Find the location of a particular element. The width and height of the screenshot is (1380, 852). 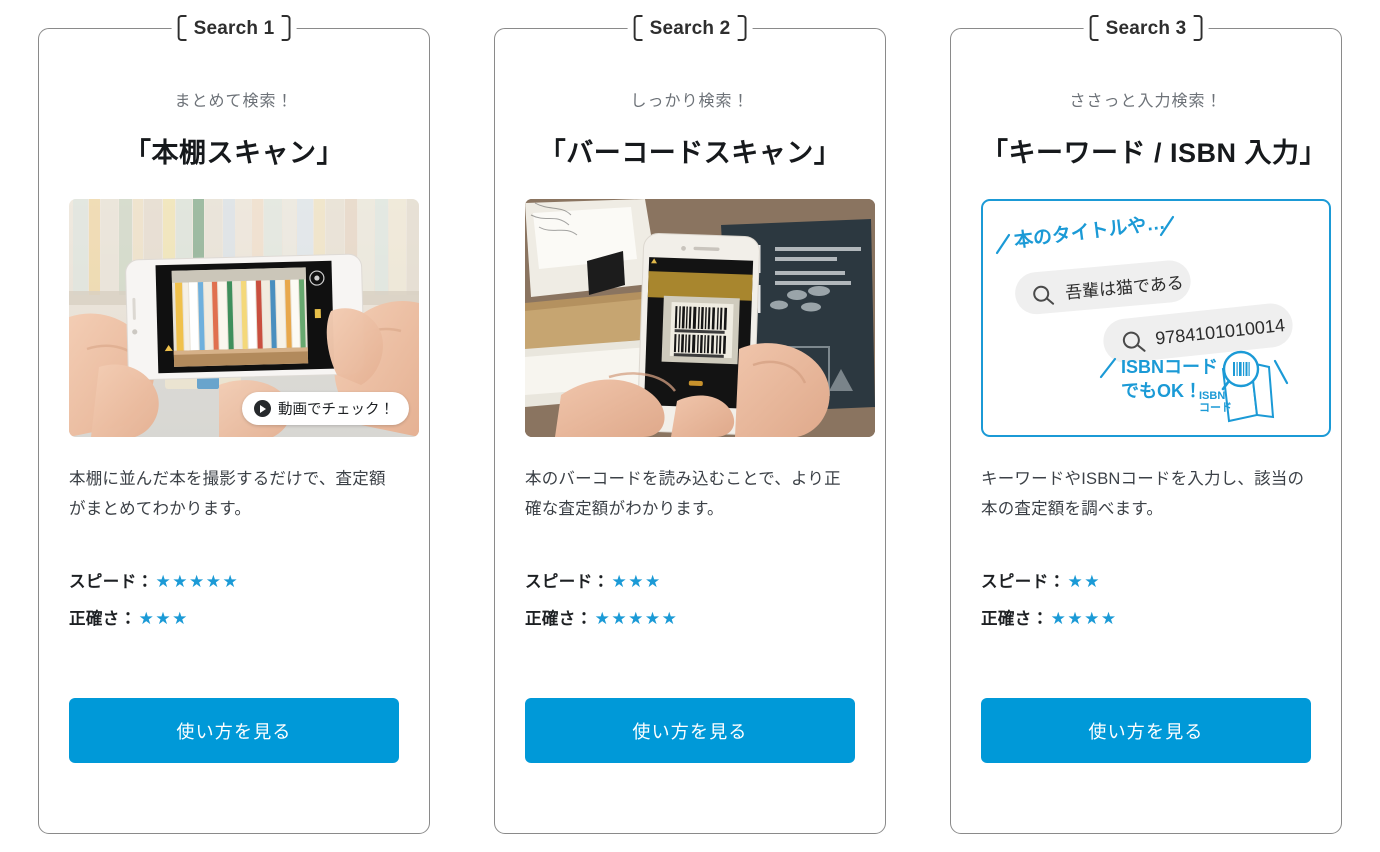

rating-accuracy: 正確さ： ★★★ is located at coordinates (234, 617).